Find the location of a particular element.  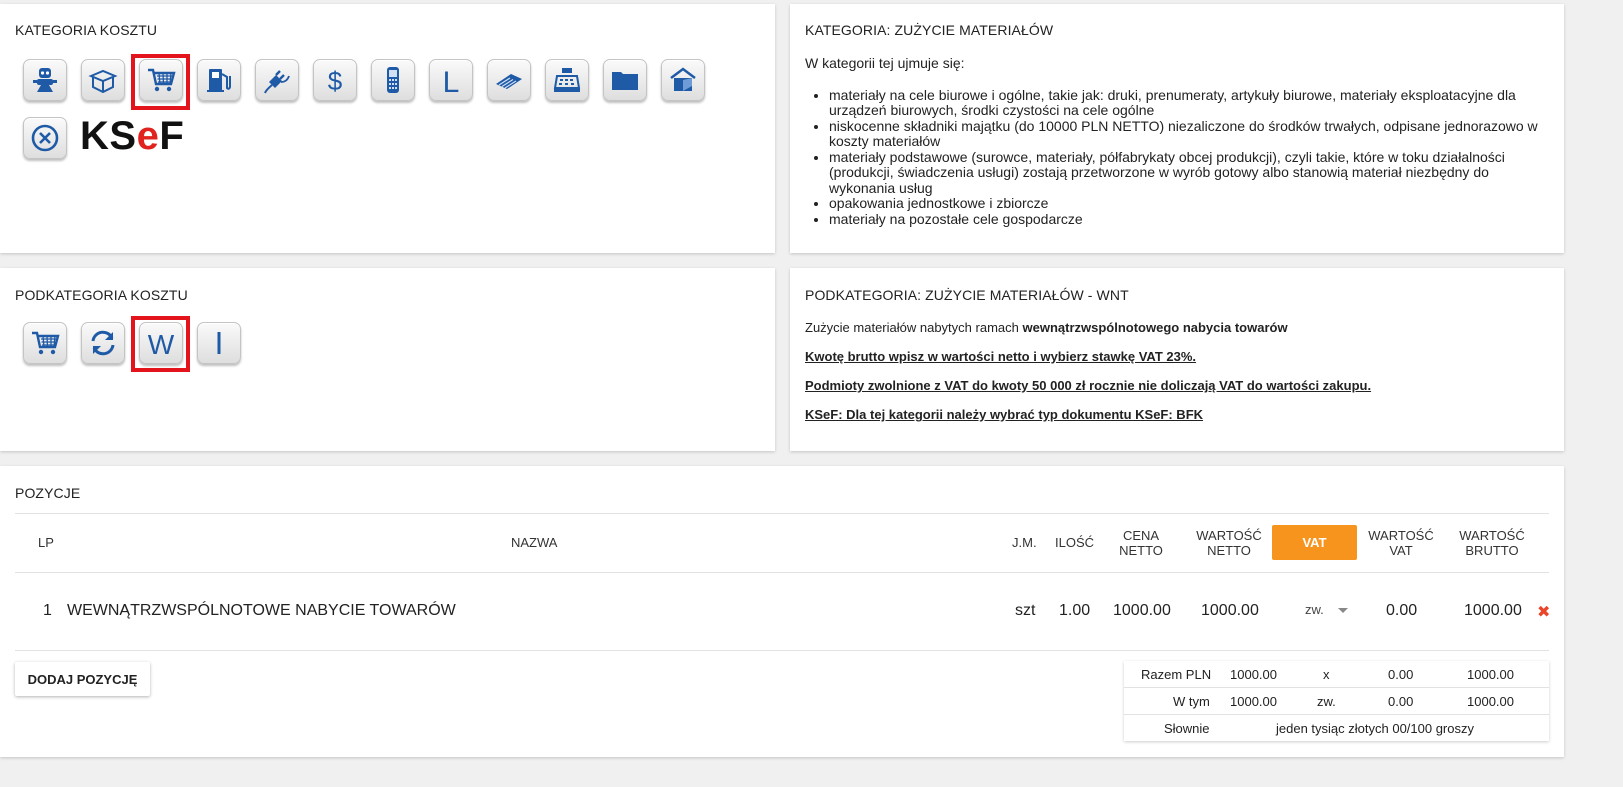

robot-icon is located at coordinates (45, 80).